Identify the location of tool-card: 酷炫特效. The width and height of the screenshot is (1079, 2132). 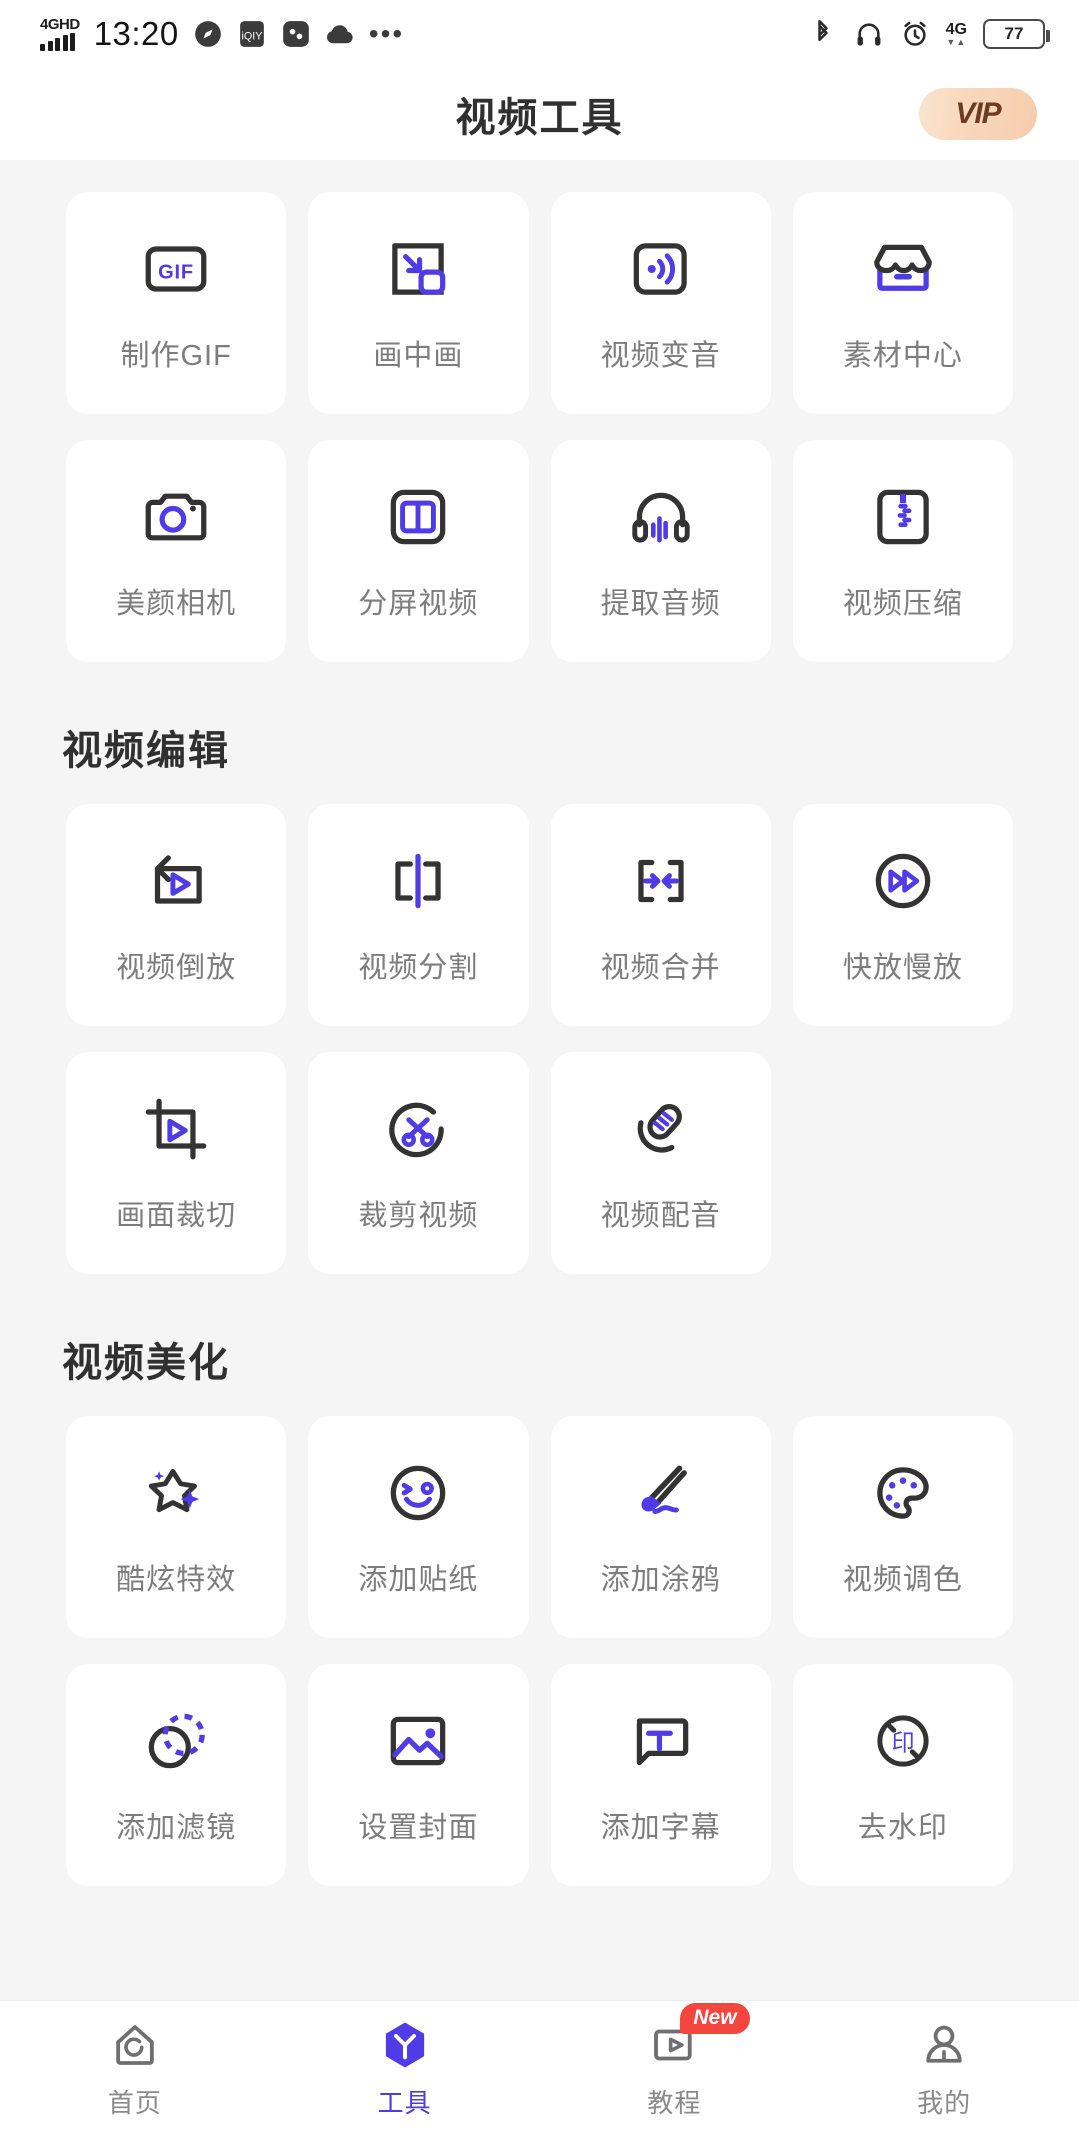
(176, 1527).